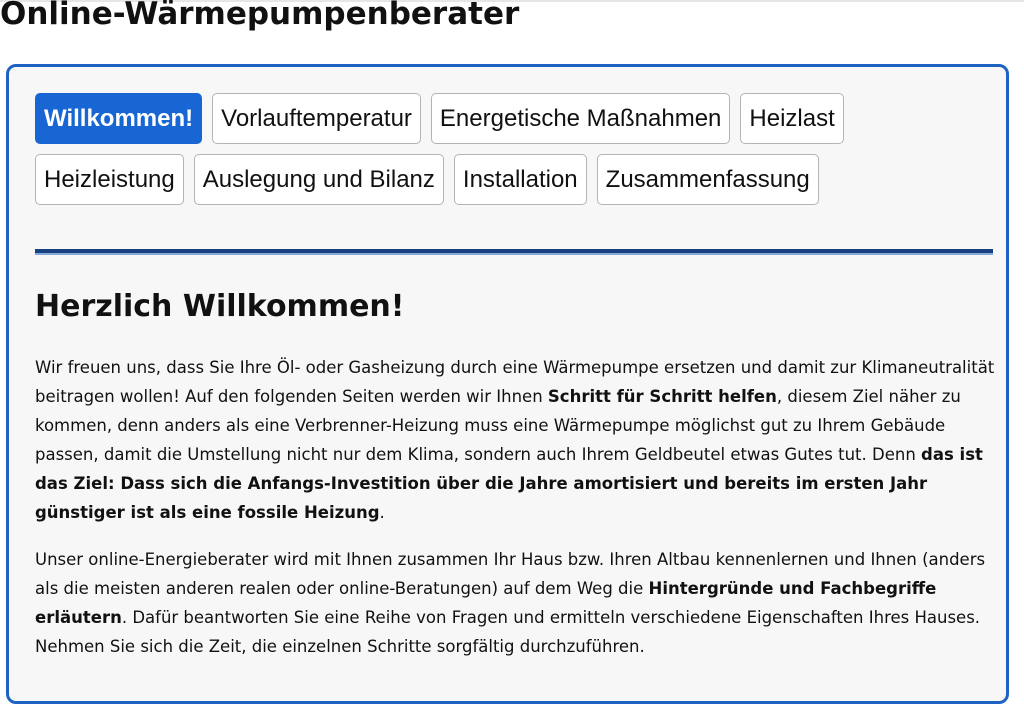  I want to click on tab-willkommen: Willkommen!, so click(119, 118).